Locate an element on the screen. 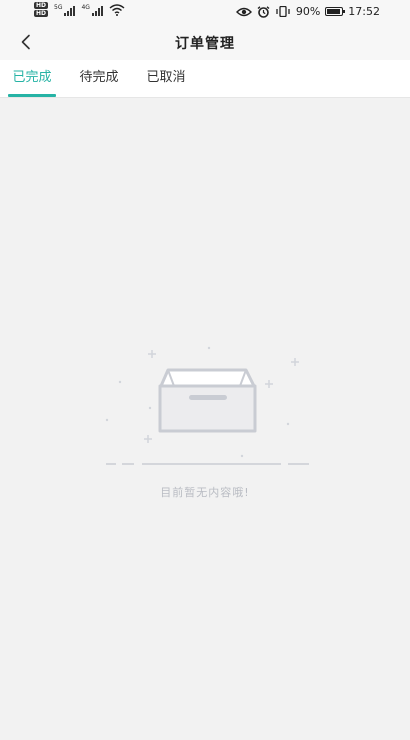 Image resolution: width=410 pixels, height=740 pixels. page-title: 订单管理 is located at coordinates (205, 44).